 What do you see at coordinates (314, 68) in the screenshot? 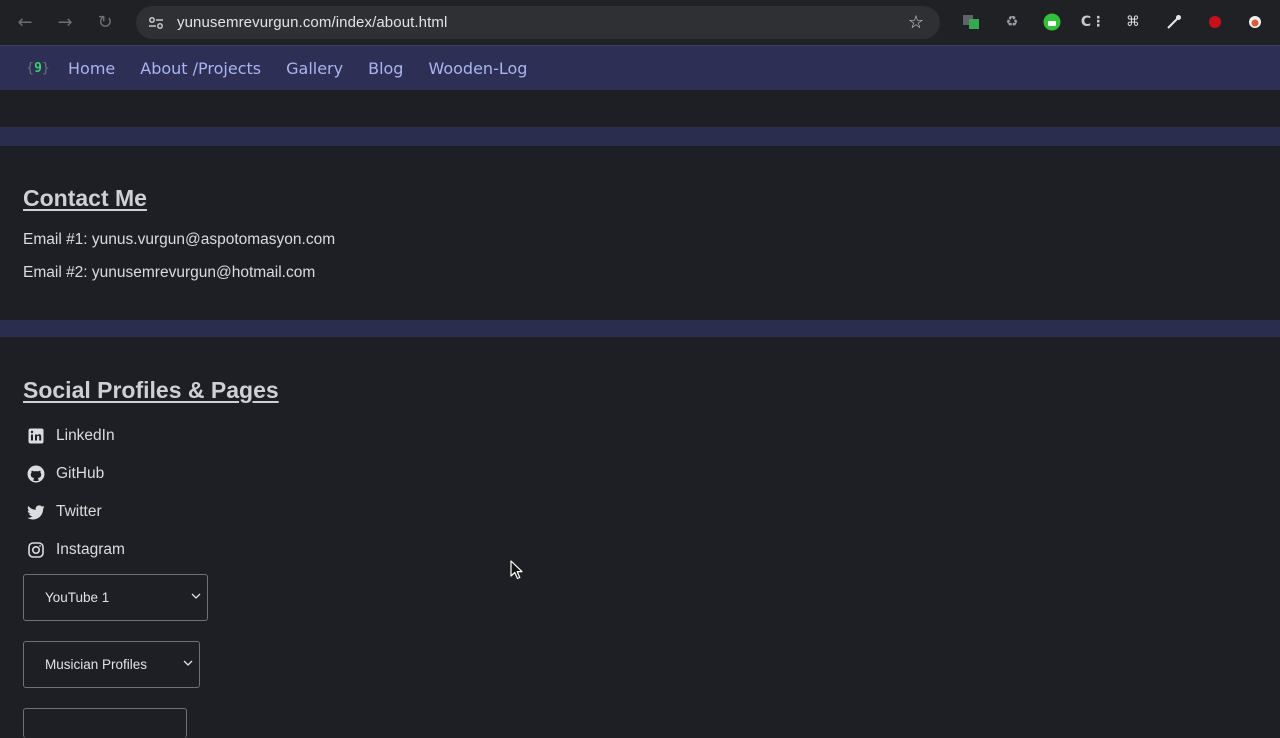
I see `nav-gallery: Gallery` at bounding box center [314, 68].